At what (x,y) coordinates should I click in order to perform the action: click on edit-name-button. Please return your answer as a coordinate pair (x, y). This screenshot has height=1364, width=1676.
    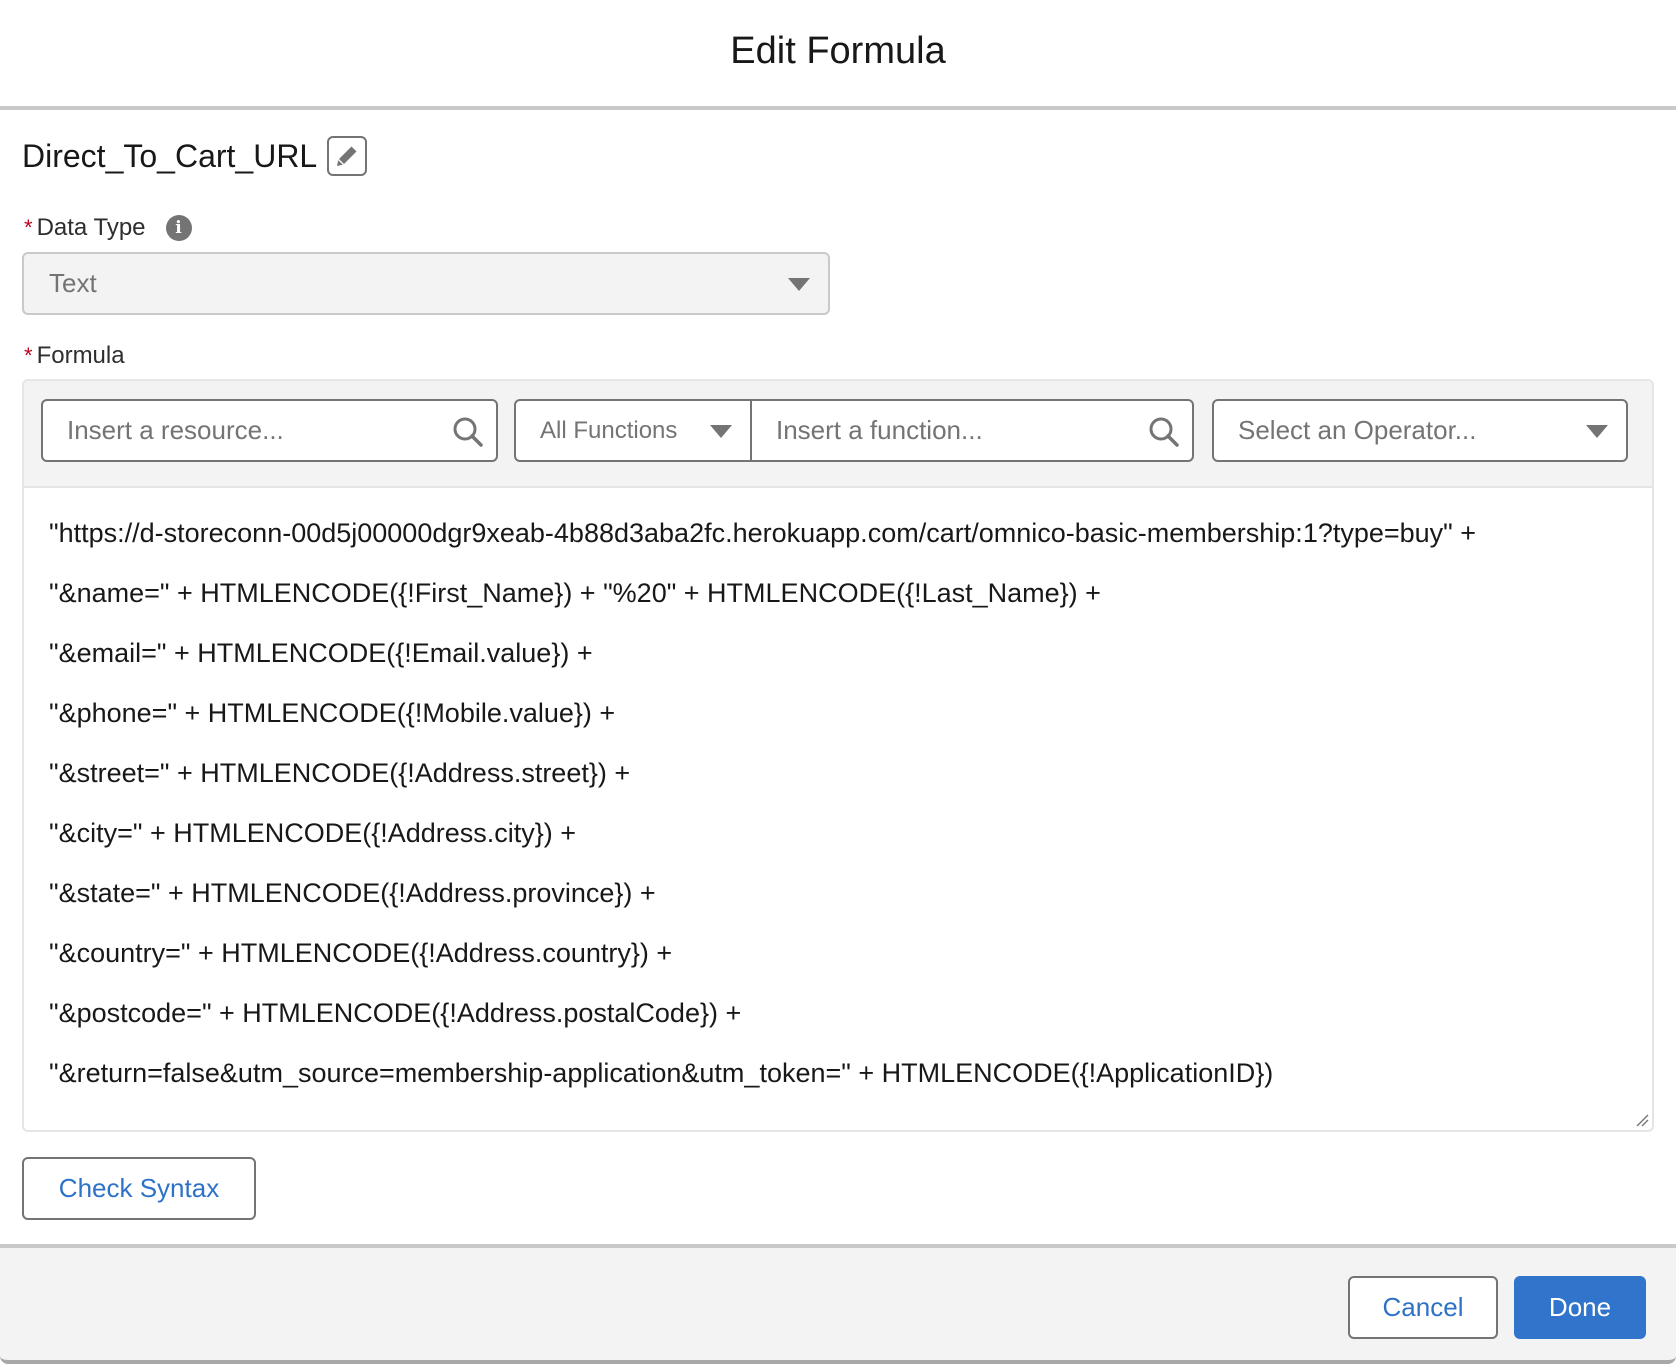
    Looking at the image, I should click on (347, 156).